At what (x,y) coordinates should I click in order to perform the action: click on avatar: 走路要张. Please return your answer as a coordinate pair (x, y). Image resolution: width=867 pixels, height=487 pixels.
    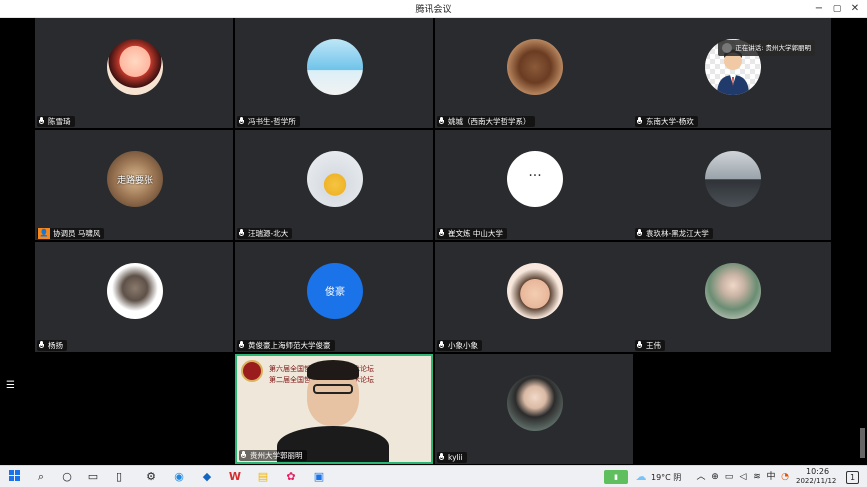
    Looking at the image, I should click on (135, 179).